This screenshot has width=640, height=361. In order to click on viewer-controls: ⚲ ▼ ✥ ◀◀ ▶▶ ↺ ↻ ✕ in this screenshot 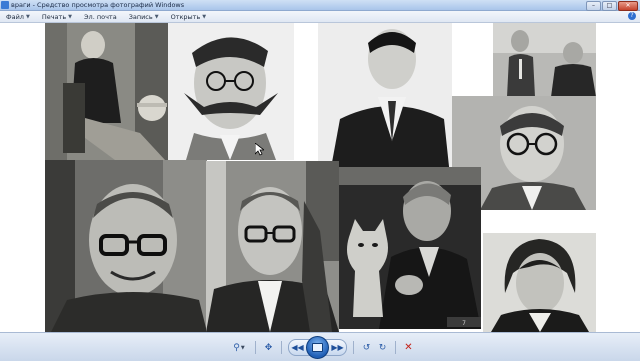, I will do `click(322, 347)`.